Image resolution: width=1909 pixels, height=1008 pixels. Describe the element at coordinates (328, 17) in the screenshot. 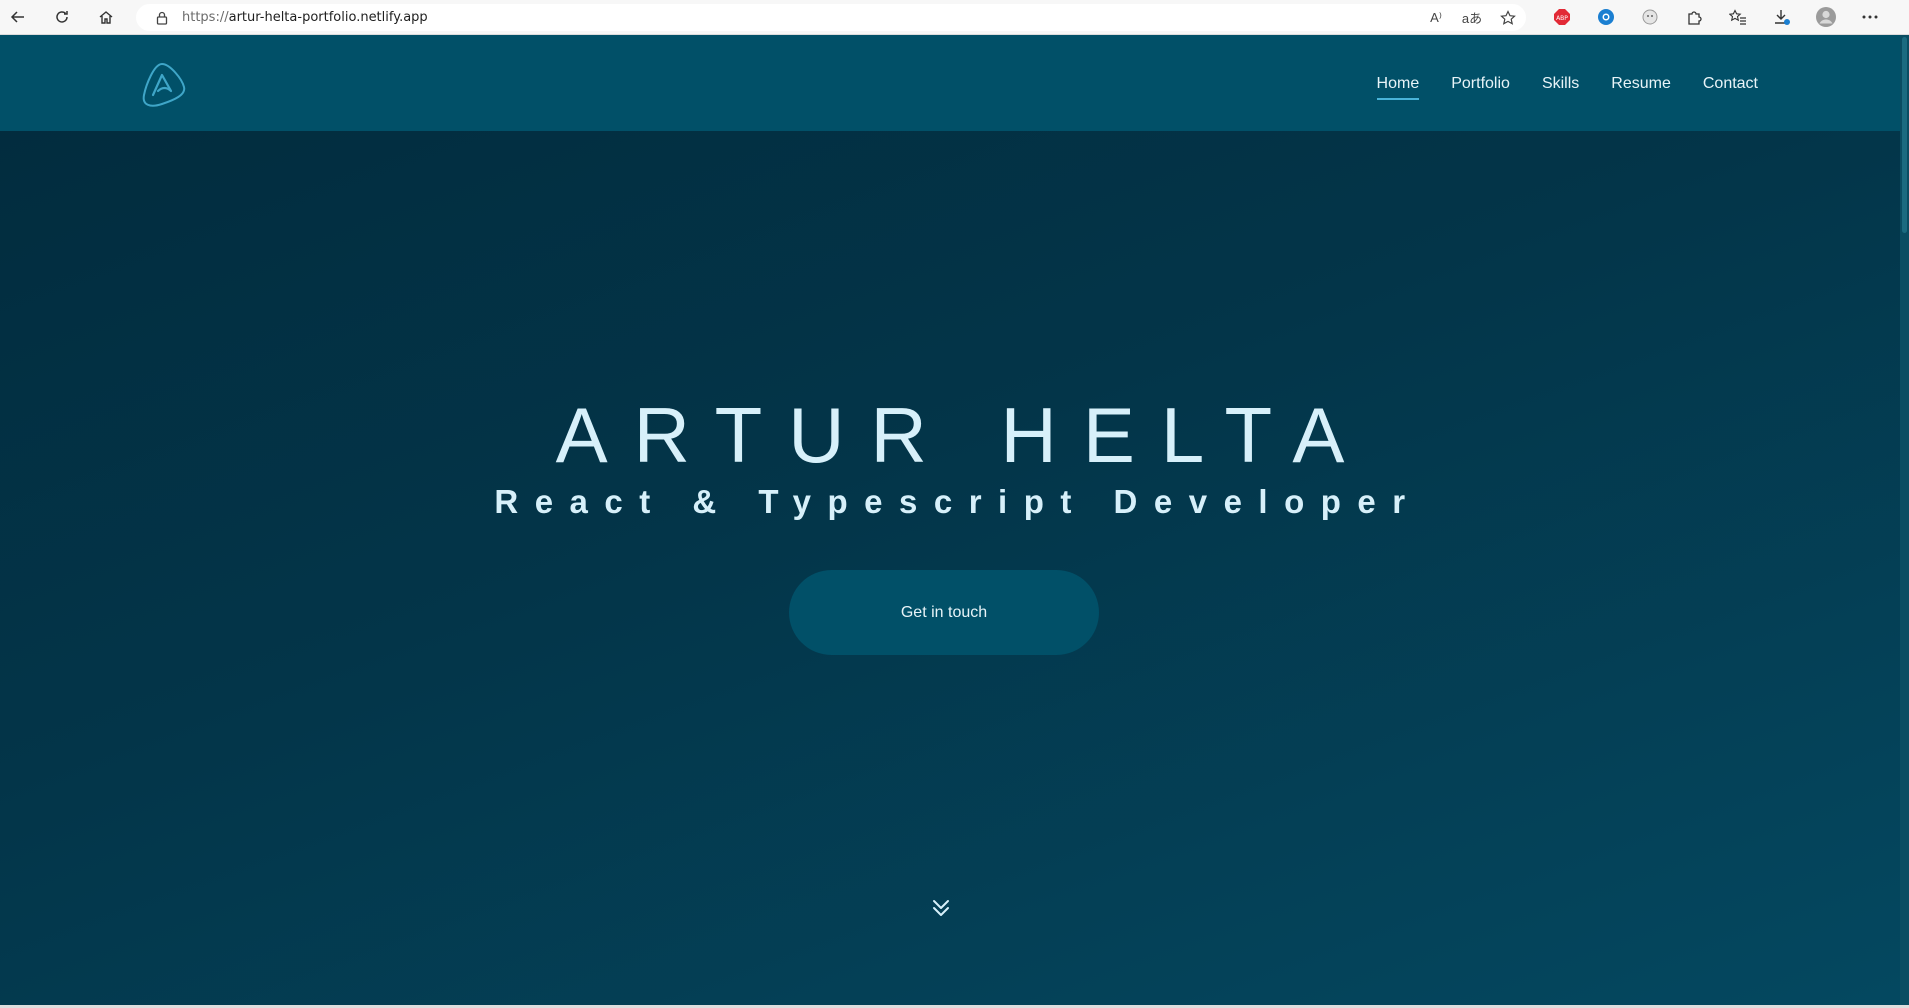

I see `url-host: artur-helta-portfolio.netlify.app` at that location.